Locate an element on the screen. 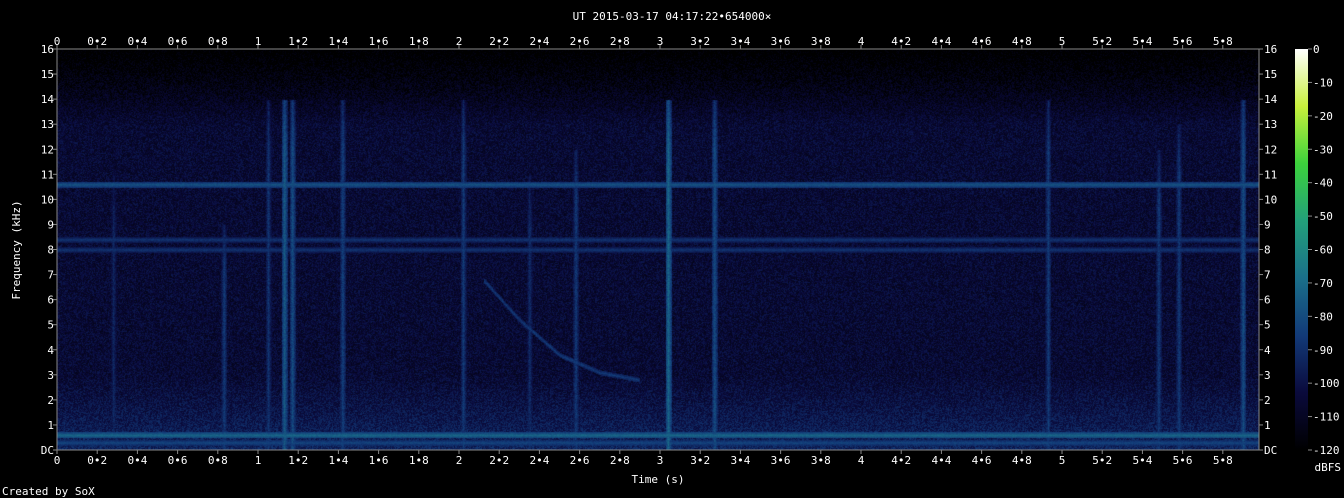 Image resolution: width=1344 pixels, height=498 pixels. colorbar-tick-label: -60 is located at coordinates (1323, 250).